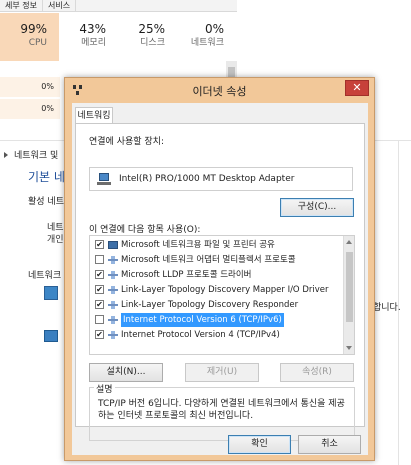 The image size is (411, 465). What do you see at coordinates (357, 88) in the screenshot?
I see `close-button: ✕` at bounding box center [357, 88].